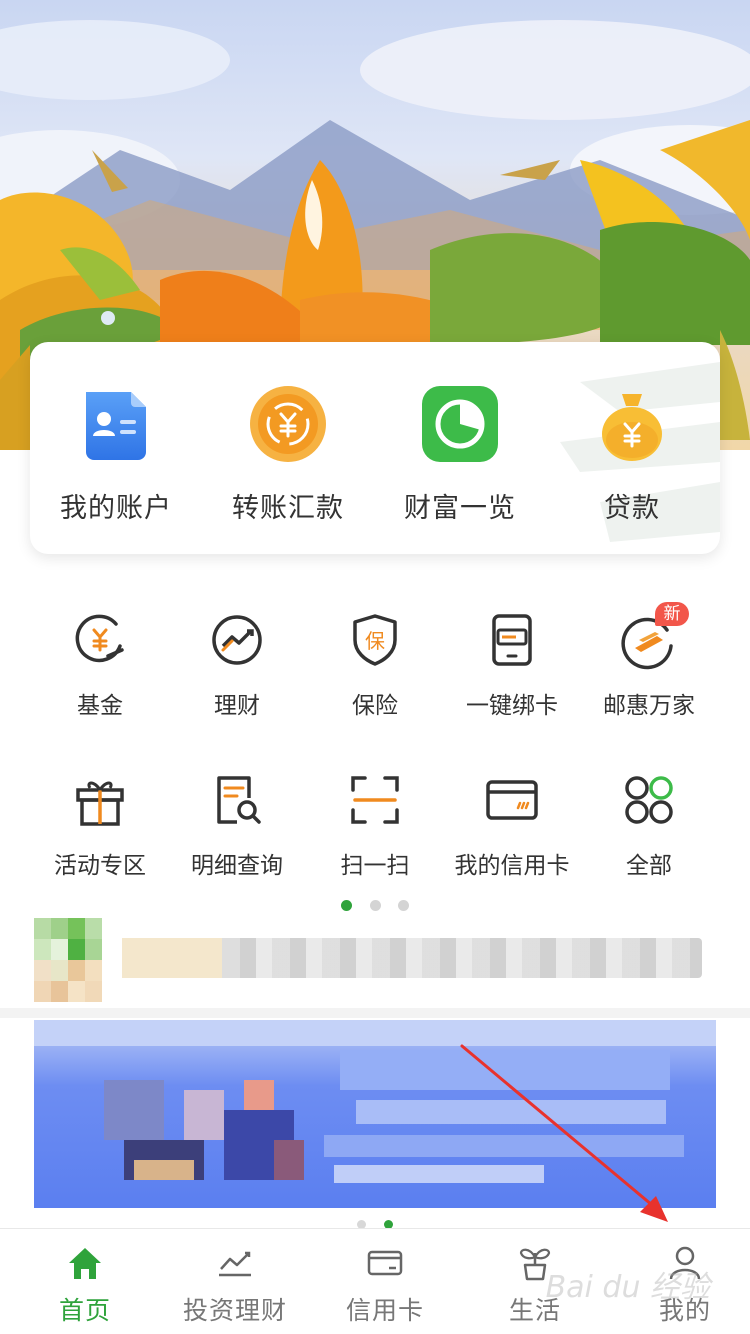 The height and width of the screenshot is (1334, 750). I want to click on tab-label: 信用卡, so click(384, 1310).